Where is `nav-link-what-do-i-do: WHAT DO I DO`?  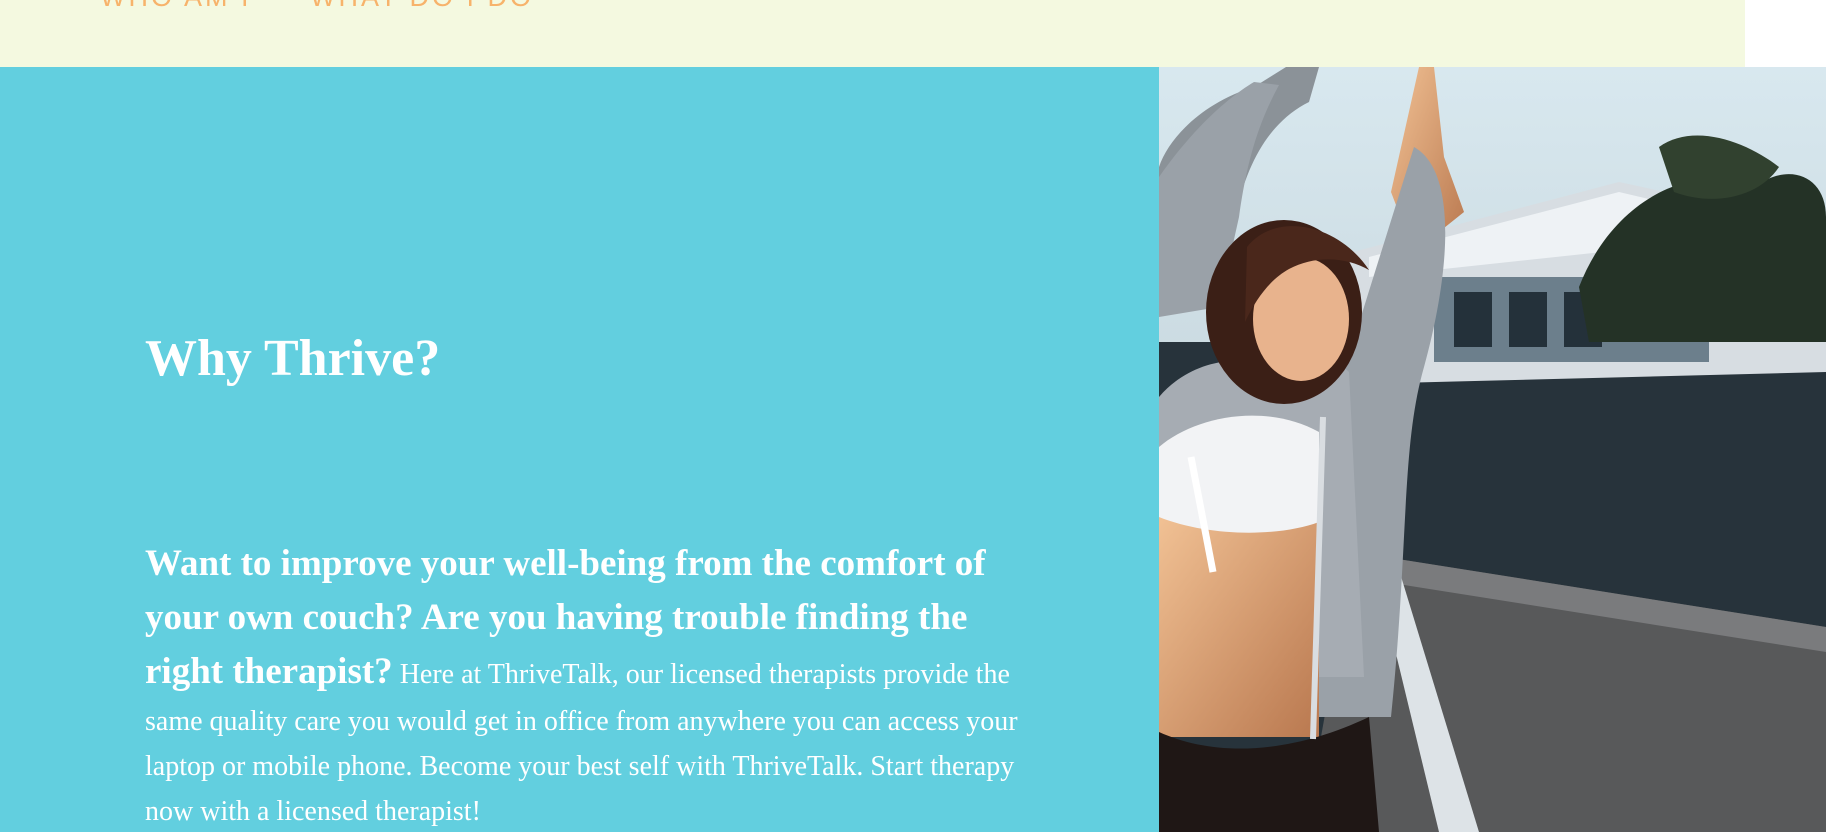 nav-link-what-do-i-do: WHAT DO I DO is located at coordinates (422, 6).